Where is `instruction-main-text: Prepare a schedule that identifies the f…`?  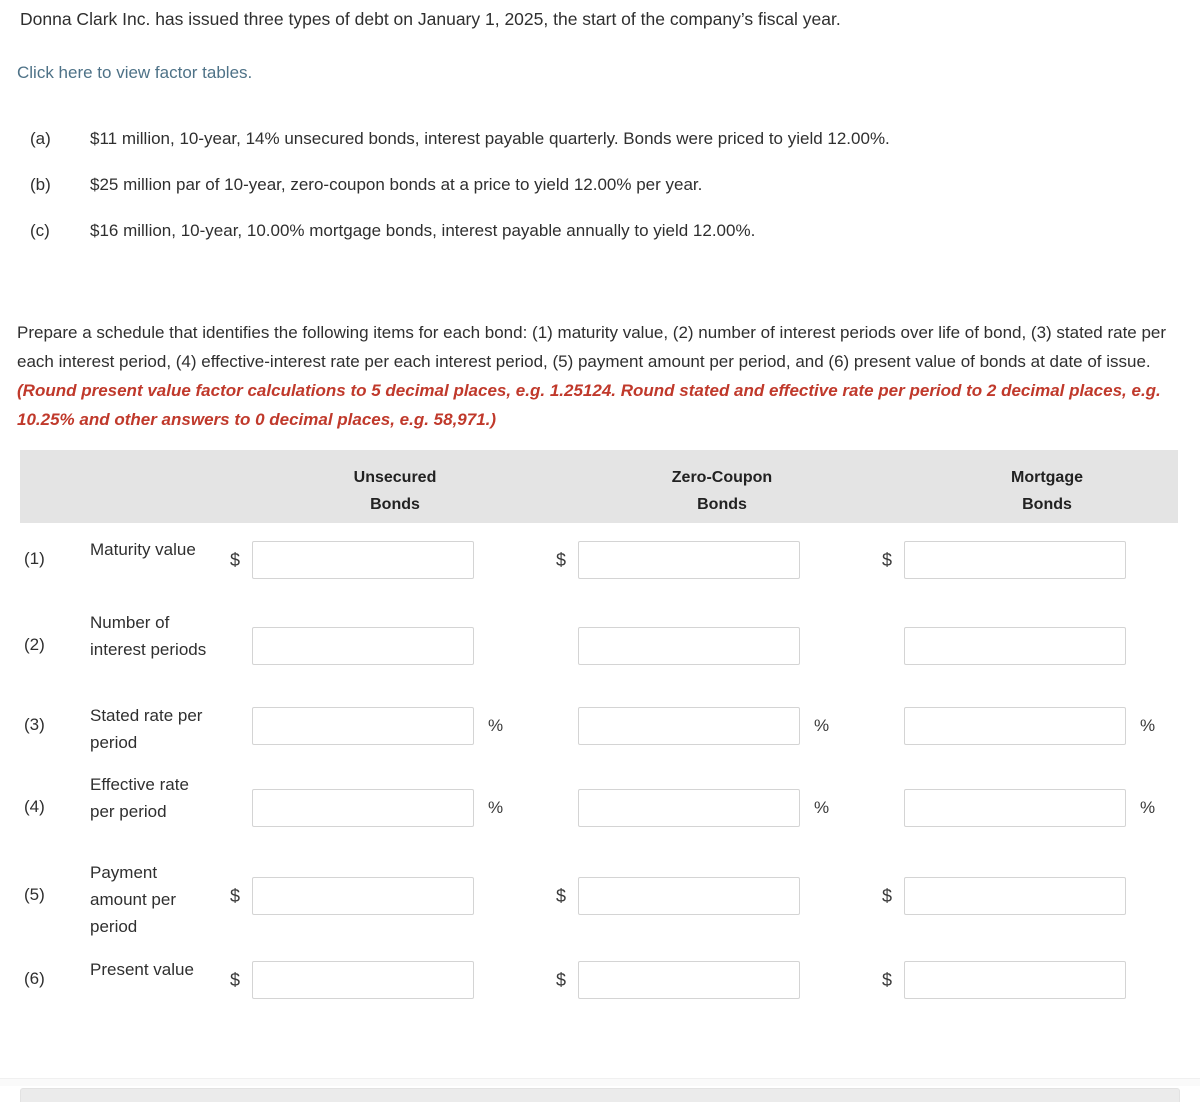 instruction-main-text: Prepare a schedule that identifies the f… is located at coordinates (592, 347).